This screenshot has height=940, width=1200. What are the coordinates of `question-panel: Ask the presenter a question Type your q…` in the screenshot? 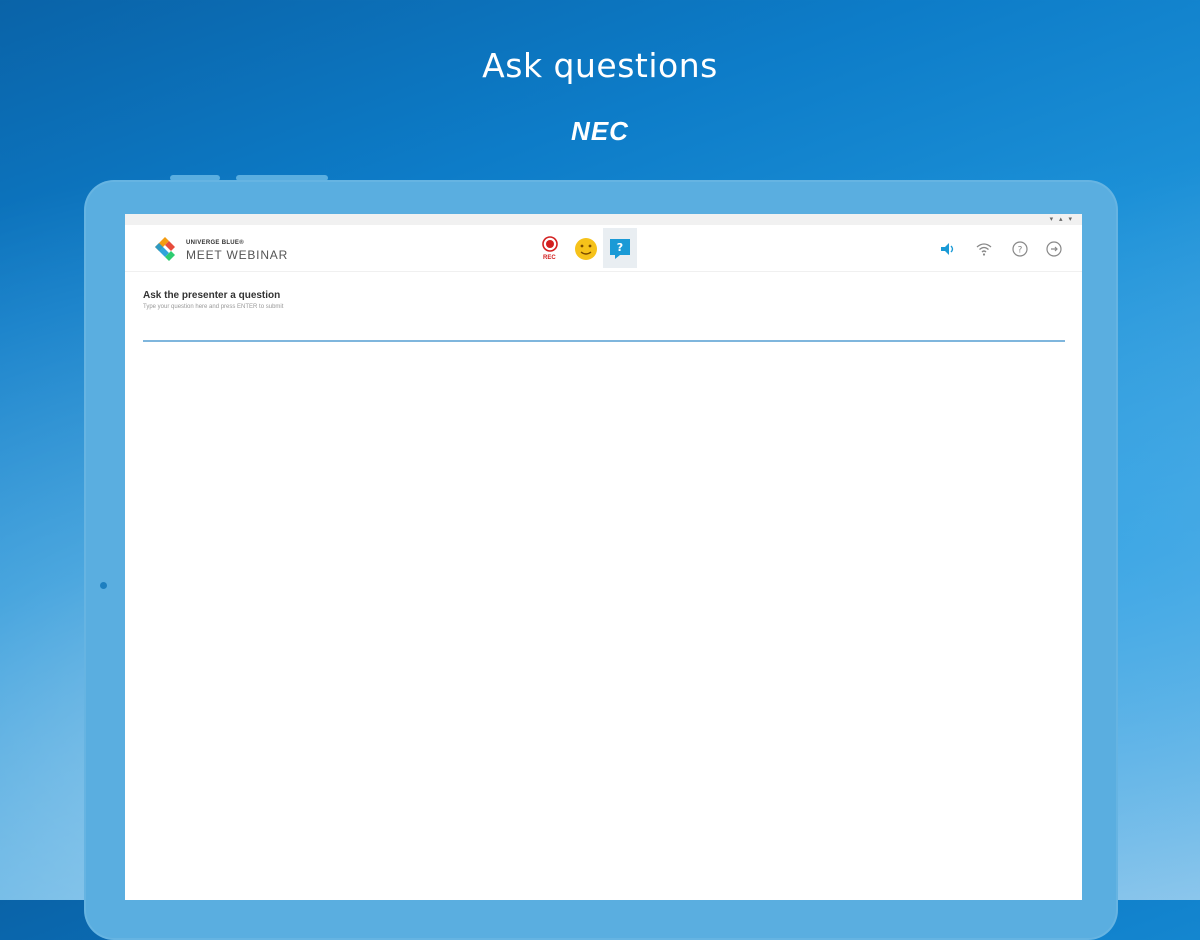 It's located at (604, 316).